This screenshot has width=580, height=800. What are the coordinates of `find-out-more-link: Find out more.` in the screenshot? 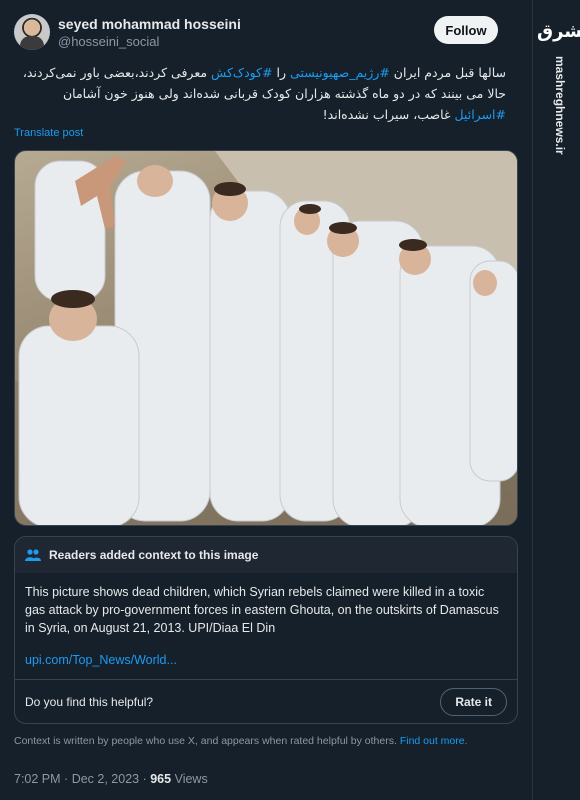 It's located at (434, 741).